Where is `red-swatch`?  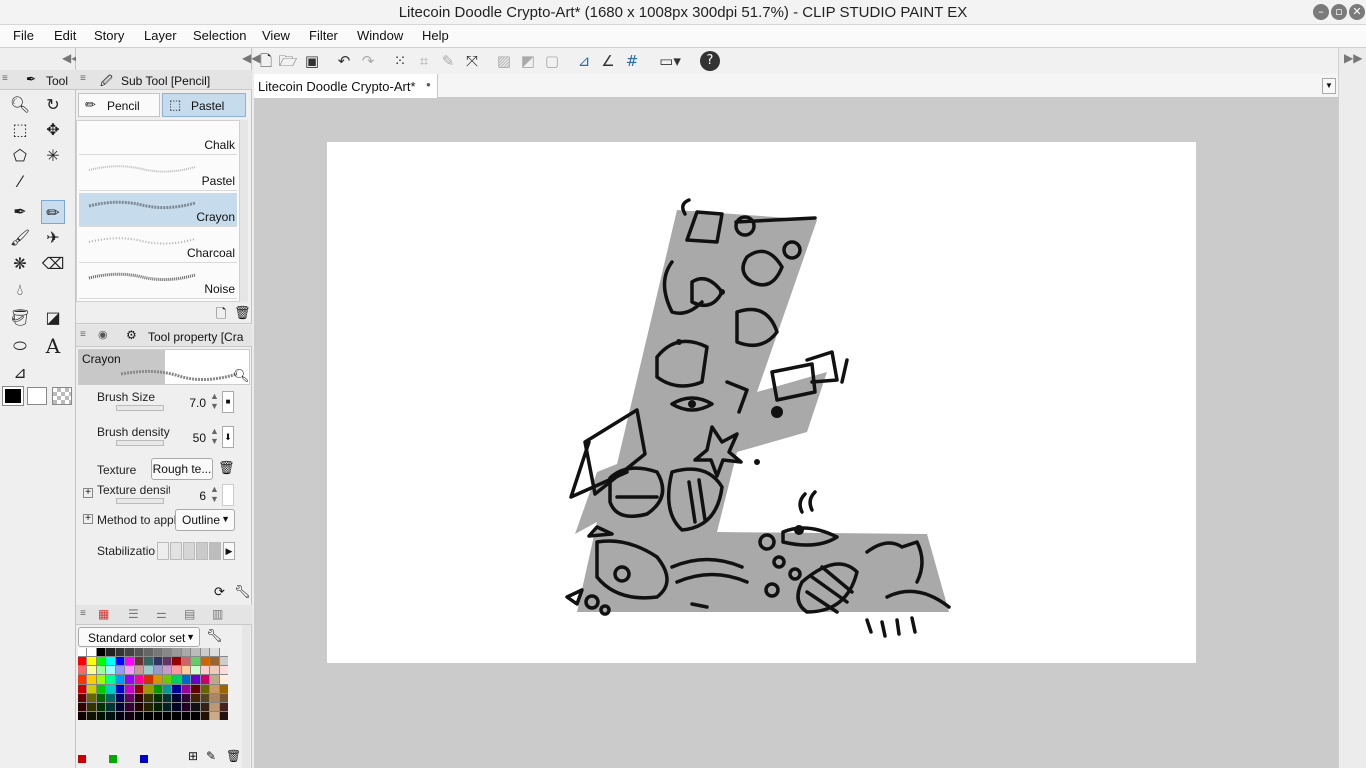
red-swatch is located at coordinates (82, 759).